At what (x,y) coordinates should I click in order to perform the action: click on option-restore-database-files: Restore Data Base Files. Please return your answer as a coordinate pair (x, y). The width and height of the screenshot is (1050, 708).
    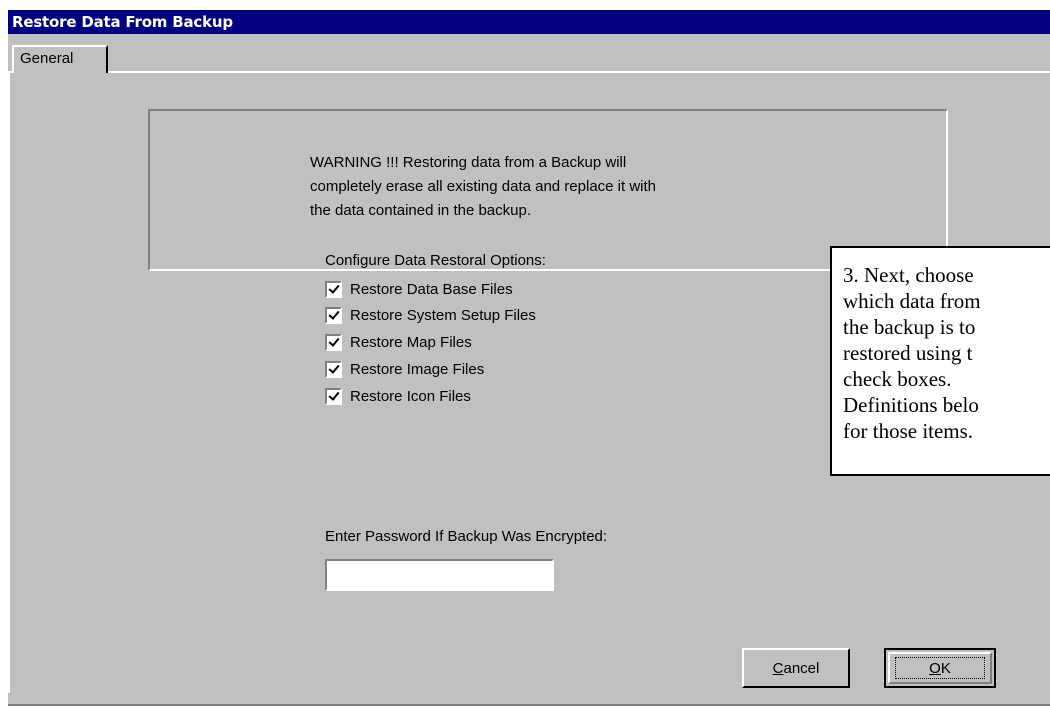
    Looking at the image, I should click on (419, 289).